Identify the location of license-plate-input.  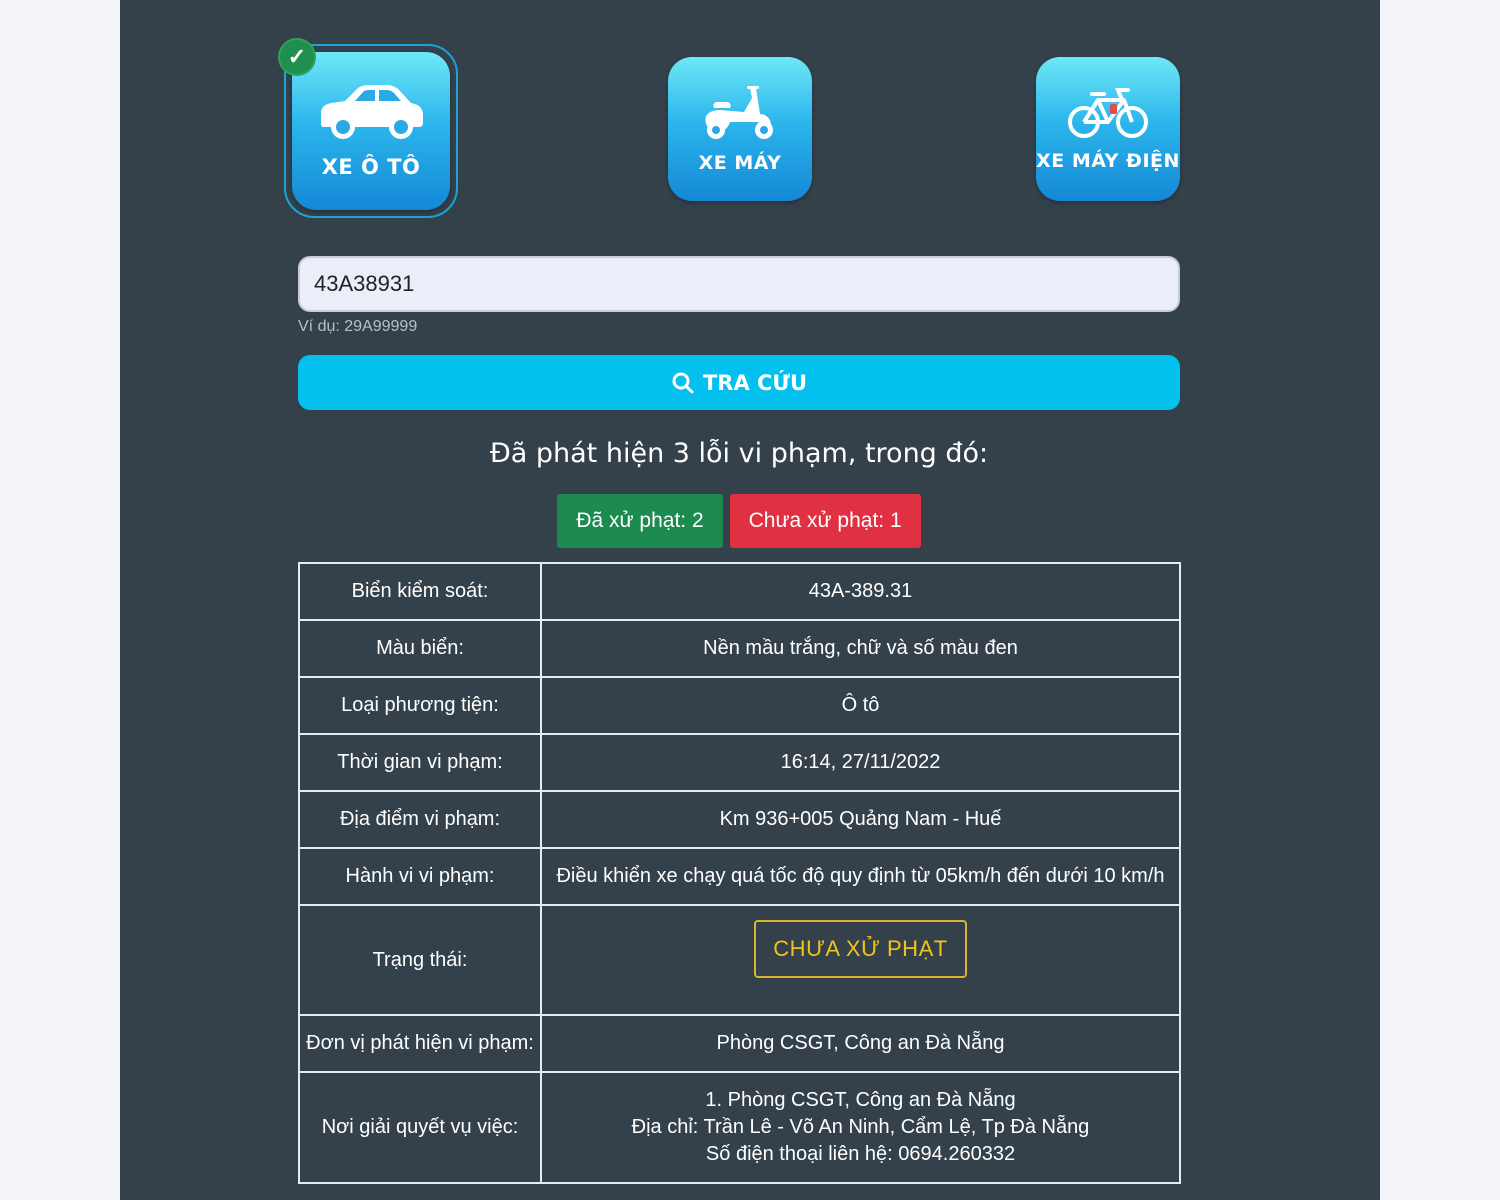
(739, 284).